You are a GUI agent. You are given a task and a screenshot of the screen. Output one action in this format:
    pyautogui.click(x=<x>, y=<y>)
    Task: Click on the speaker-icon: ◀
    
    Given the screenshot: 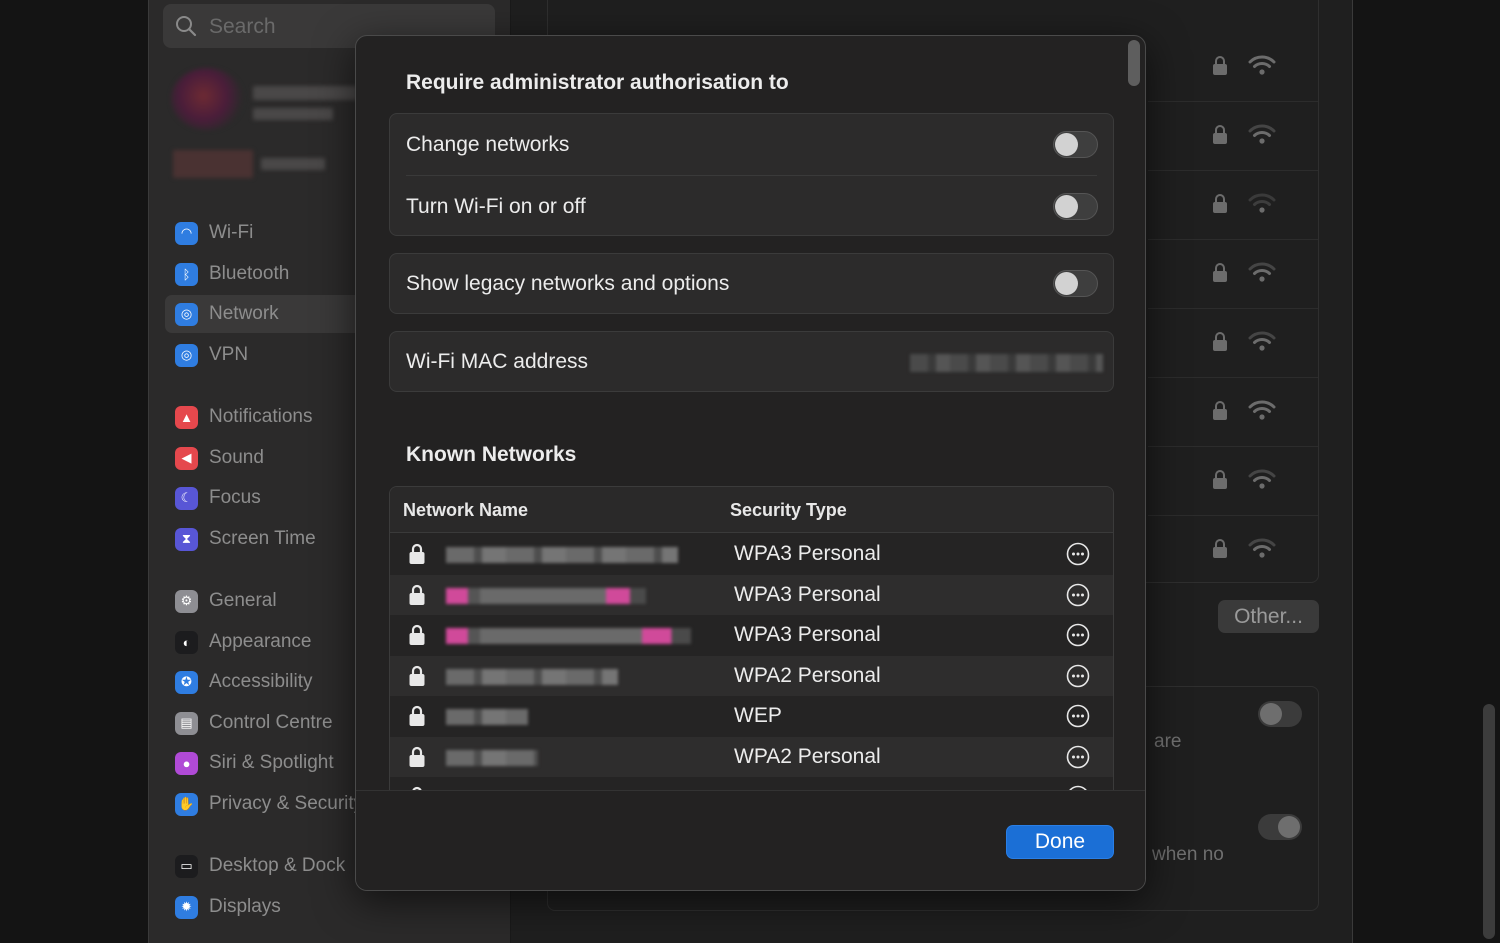 What is the action you would take?
    pyautogui.click(x=186, y=458)
    